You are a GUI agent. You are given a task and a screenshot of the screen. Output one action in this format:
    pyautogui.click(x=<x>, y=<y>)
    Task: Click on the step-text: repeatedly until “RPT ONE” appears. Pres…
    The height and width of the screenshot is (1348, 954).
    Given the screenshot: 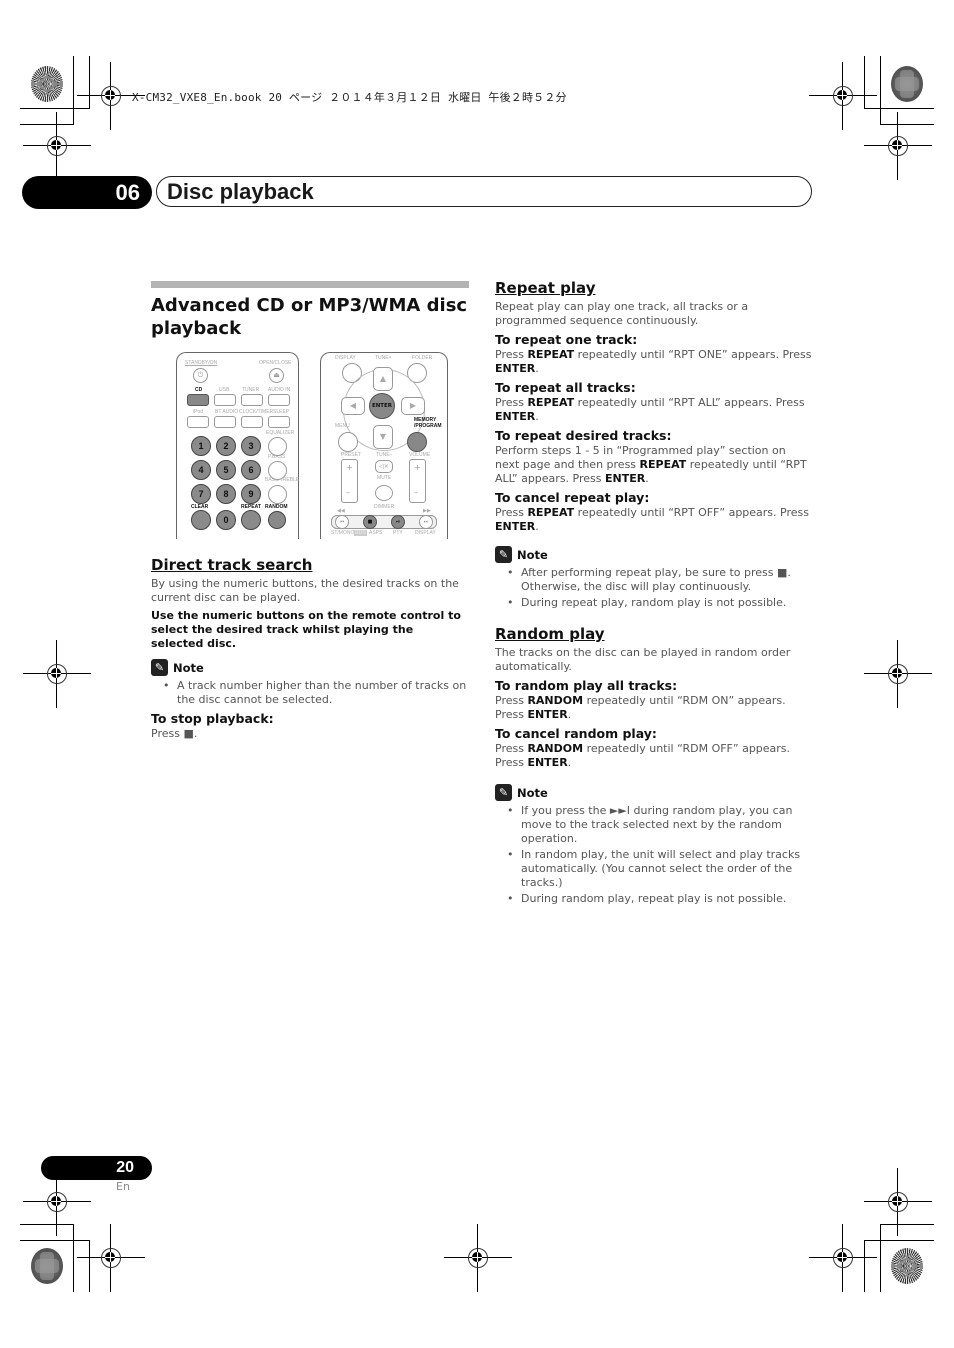 What is the action you would take?
    pyautogui.click(x=693, y=354)
    